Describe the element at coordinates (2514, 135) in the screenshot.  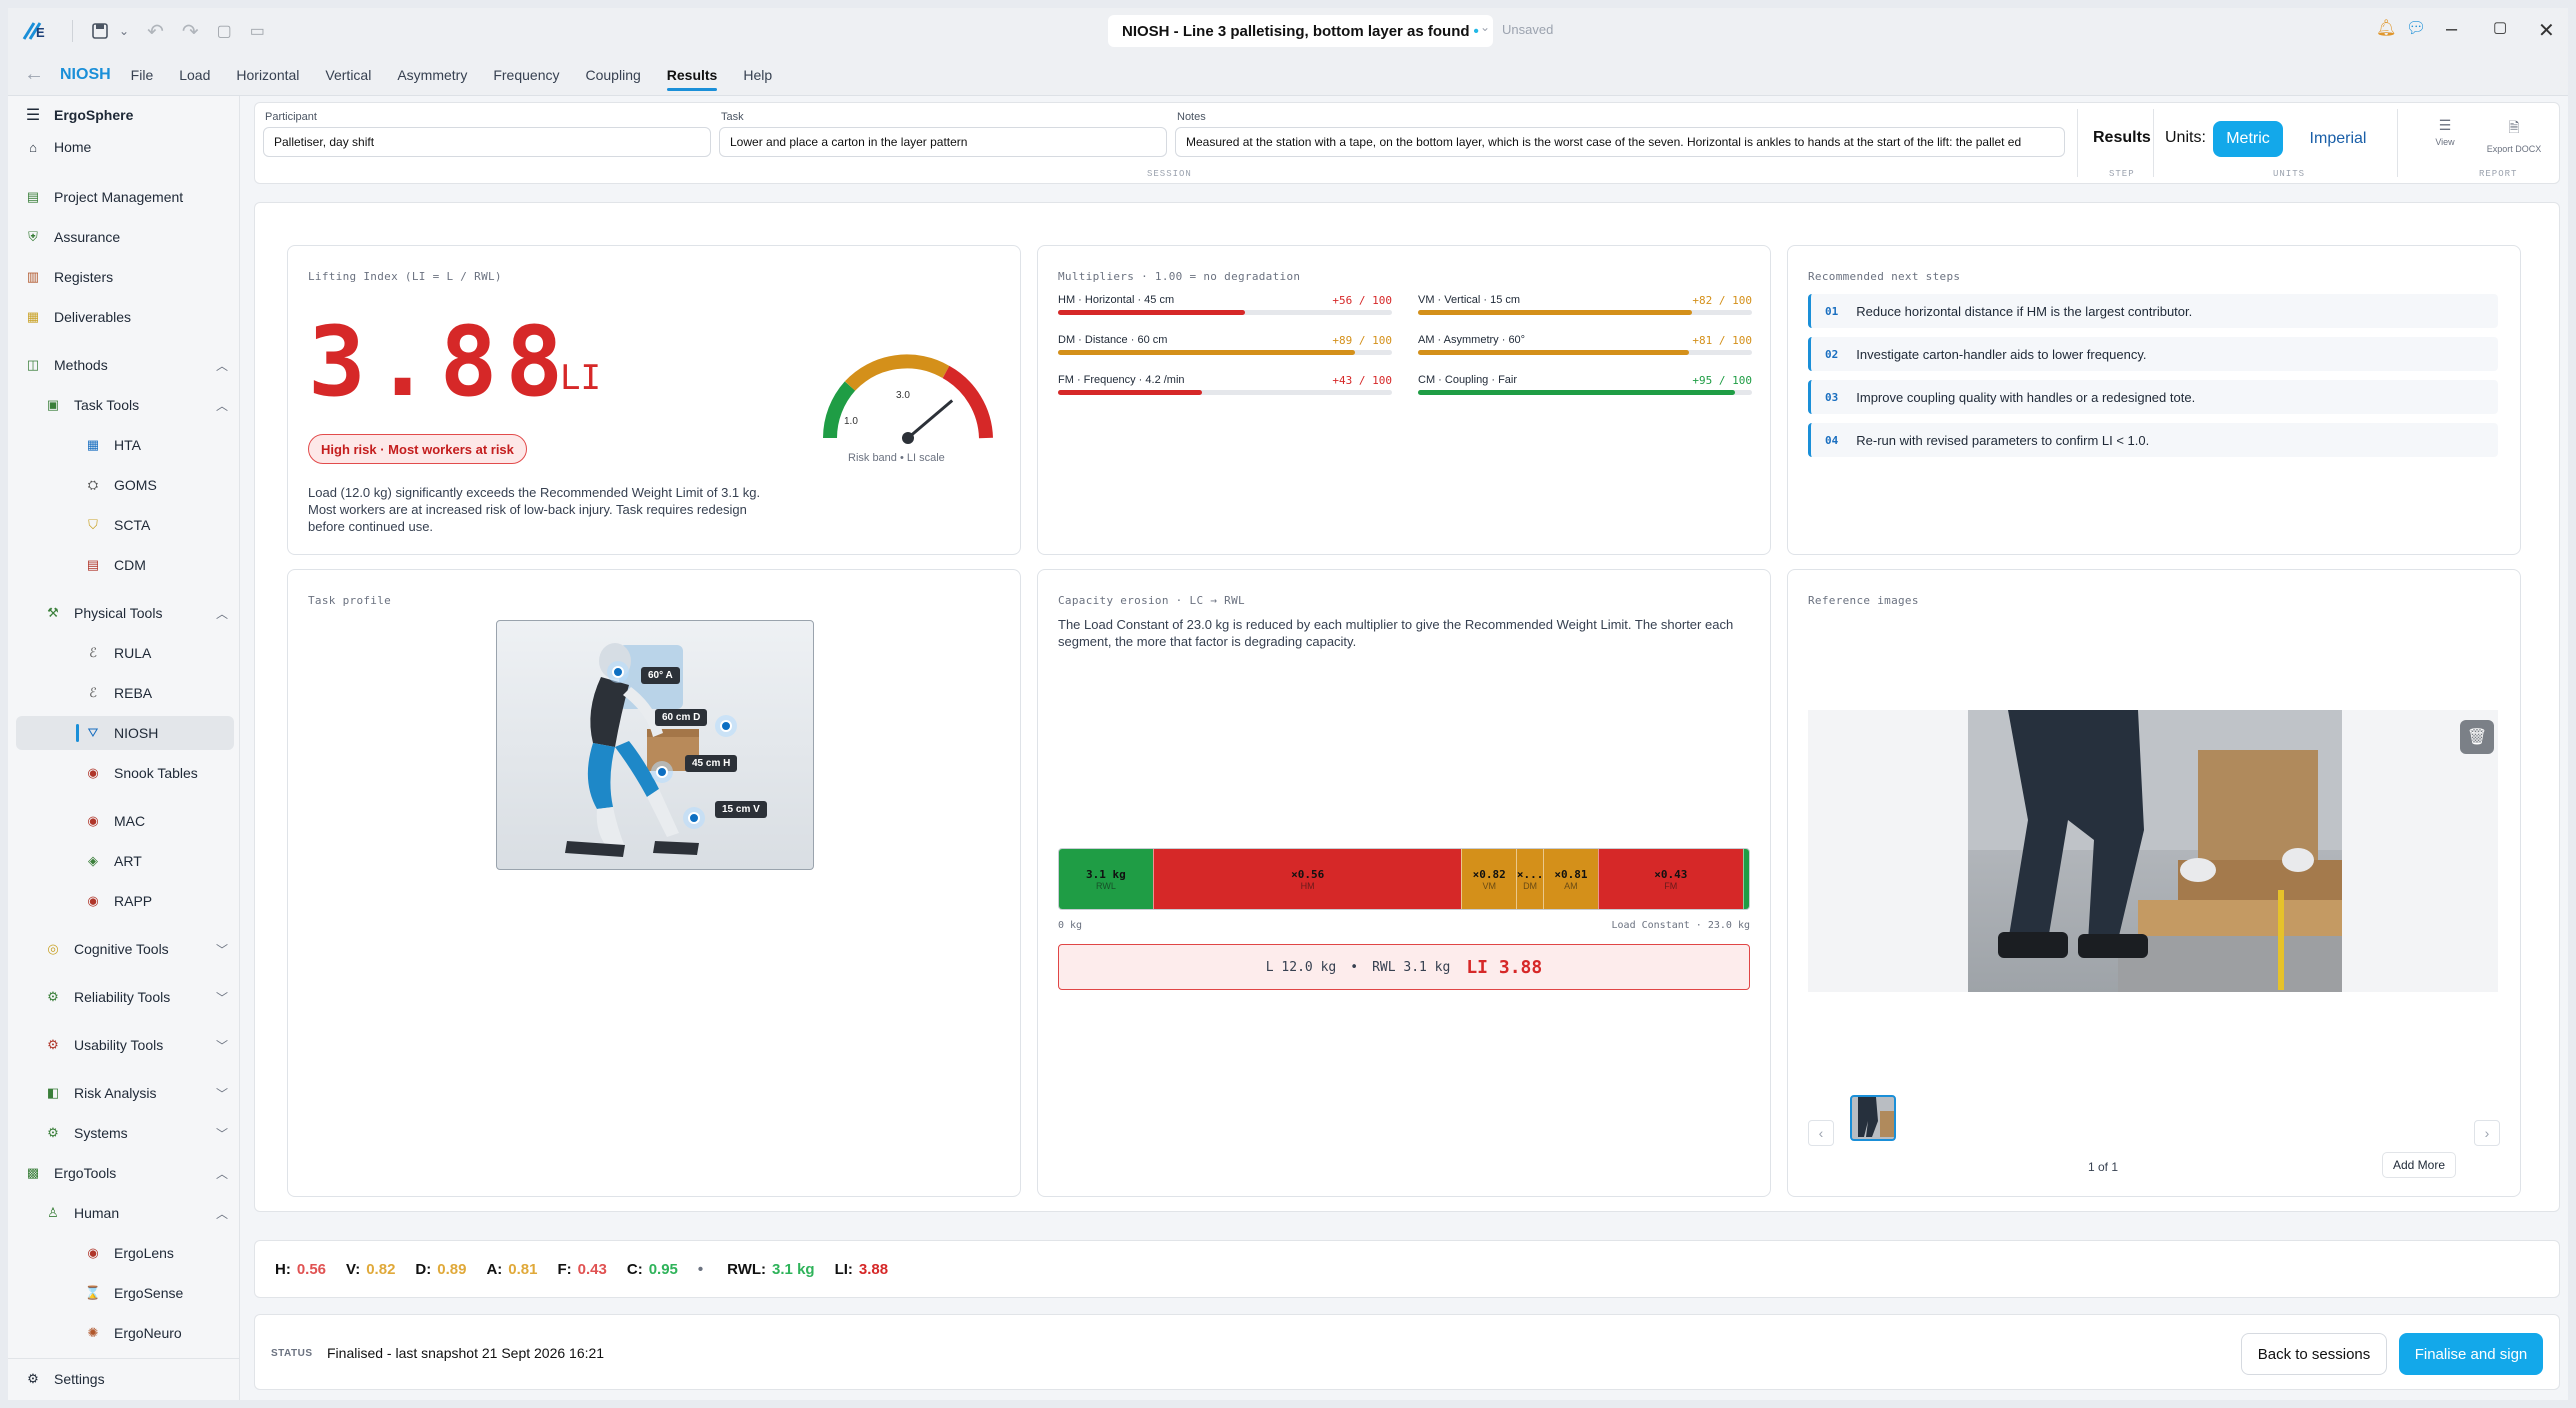
I see `export-docx-button: 🗎︎ Export DOCX` at that location.